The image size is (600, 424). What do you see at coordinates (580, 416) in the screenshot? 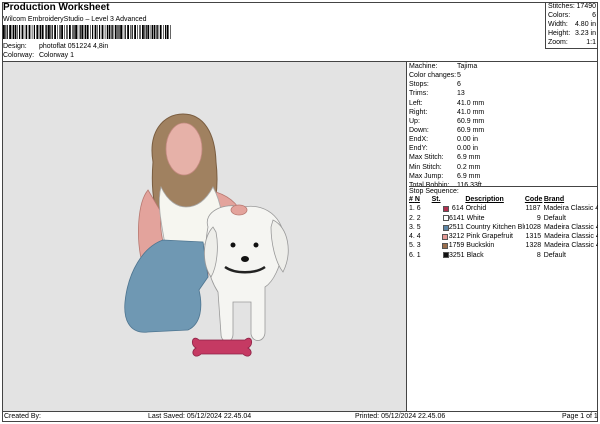
I see `footer-page: Page 1 of 1` at bounding box center [580, 416].